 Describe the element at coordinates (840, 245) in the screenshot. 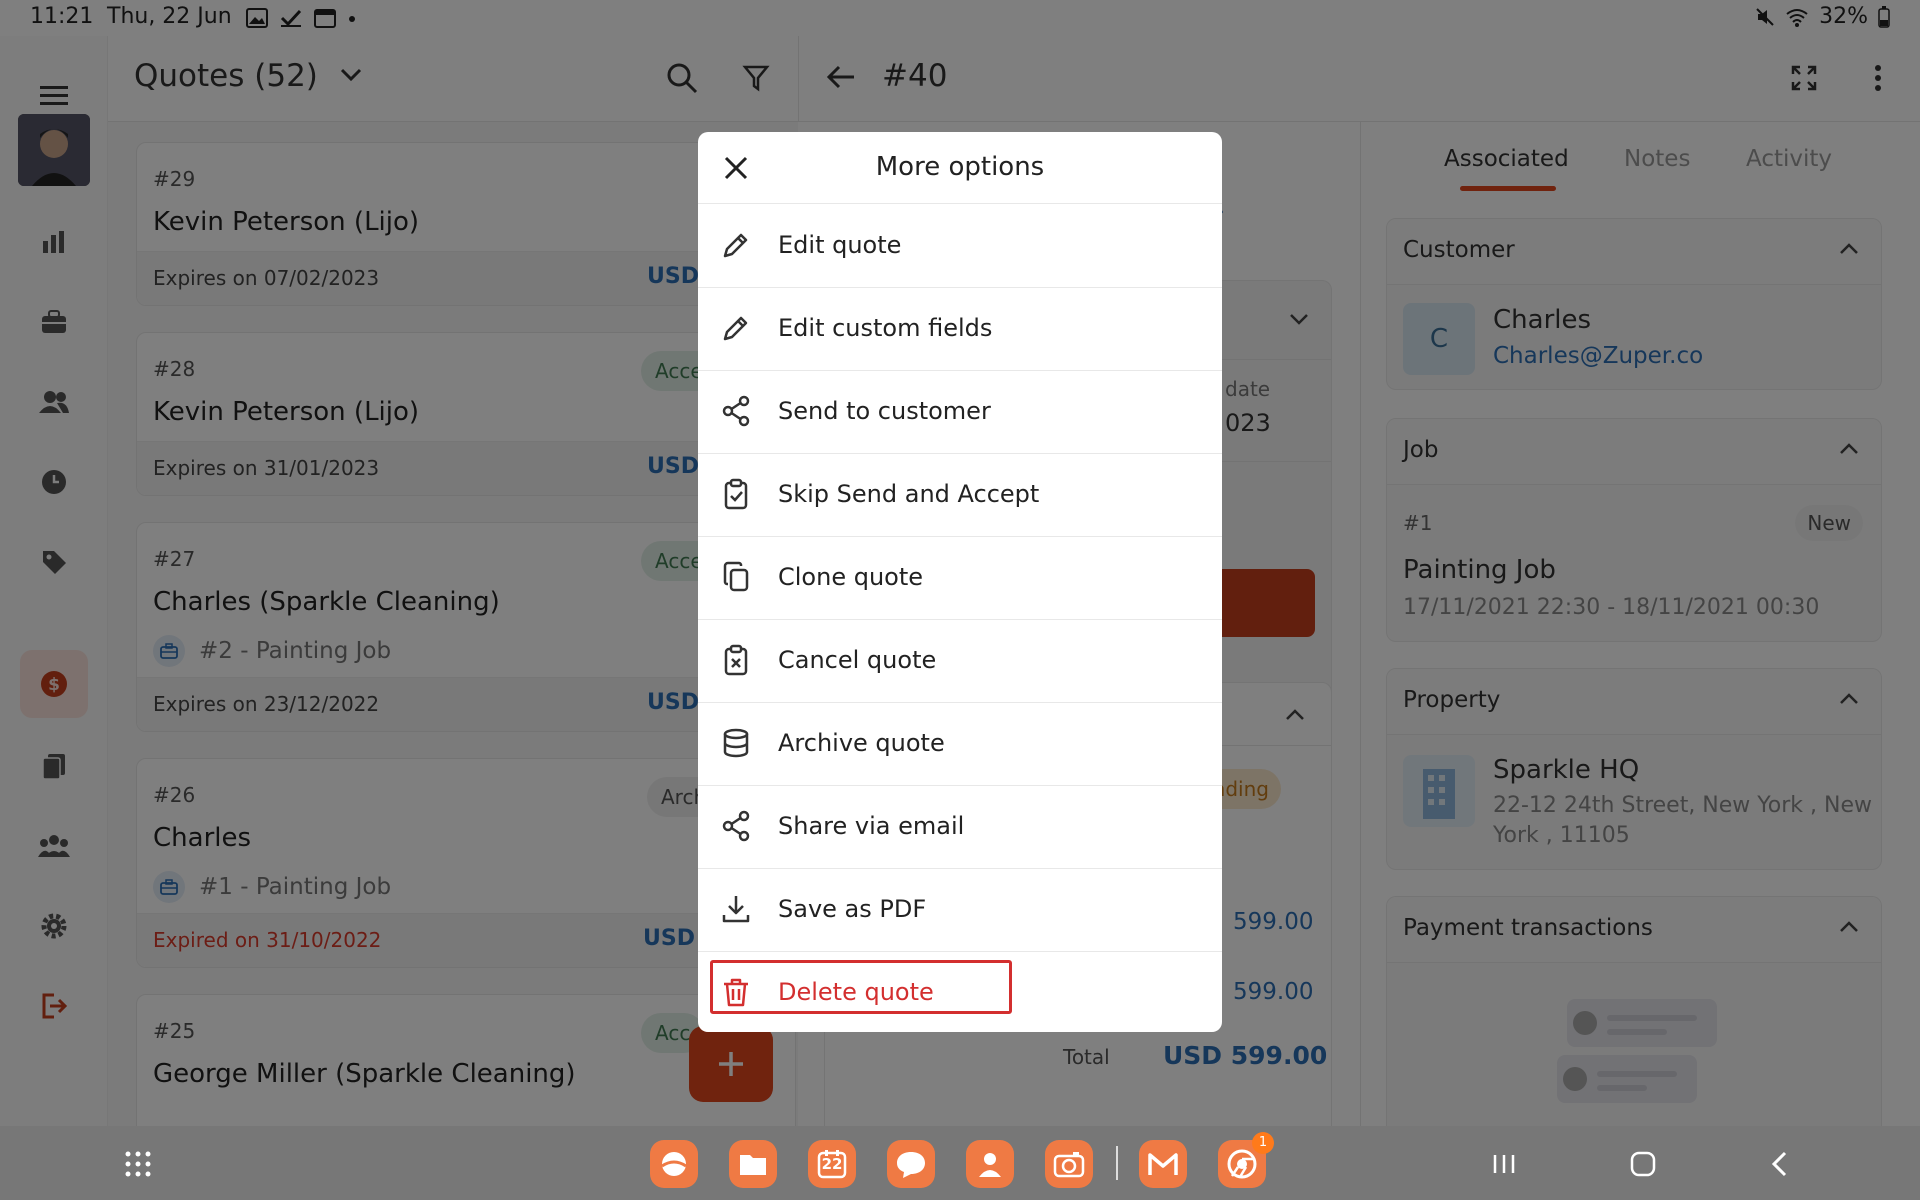

I see `menu-item-label: Edit quote` at that location.